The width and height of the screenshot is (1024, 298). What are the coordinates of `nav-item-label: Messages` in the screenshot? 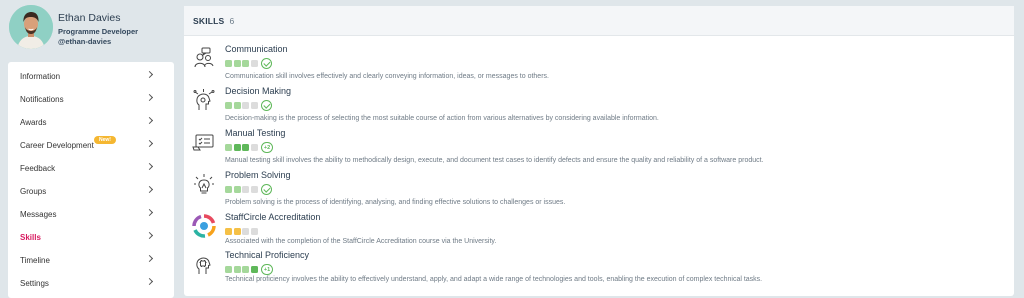 It's located at (38, 214).